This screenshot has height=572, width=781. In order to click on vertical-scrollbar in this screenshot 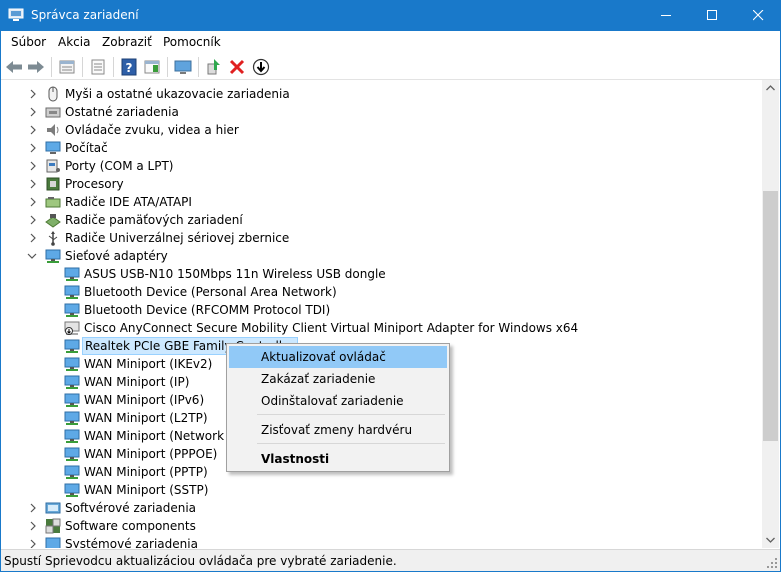, I will do `click(770, 314)`.